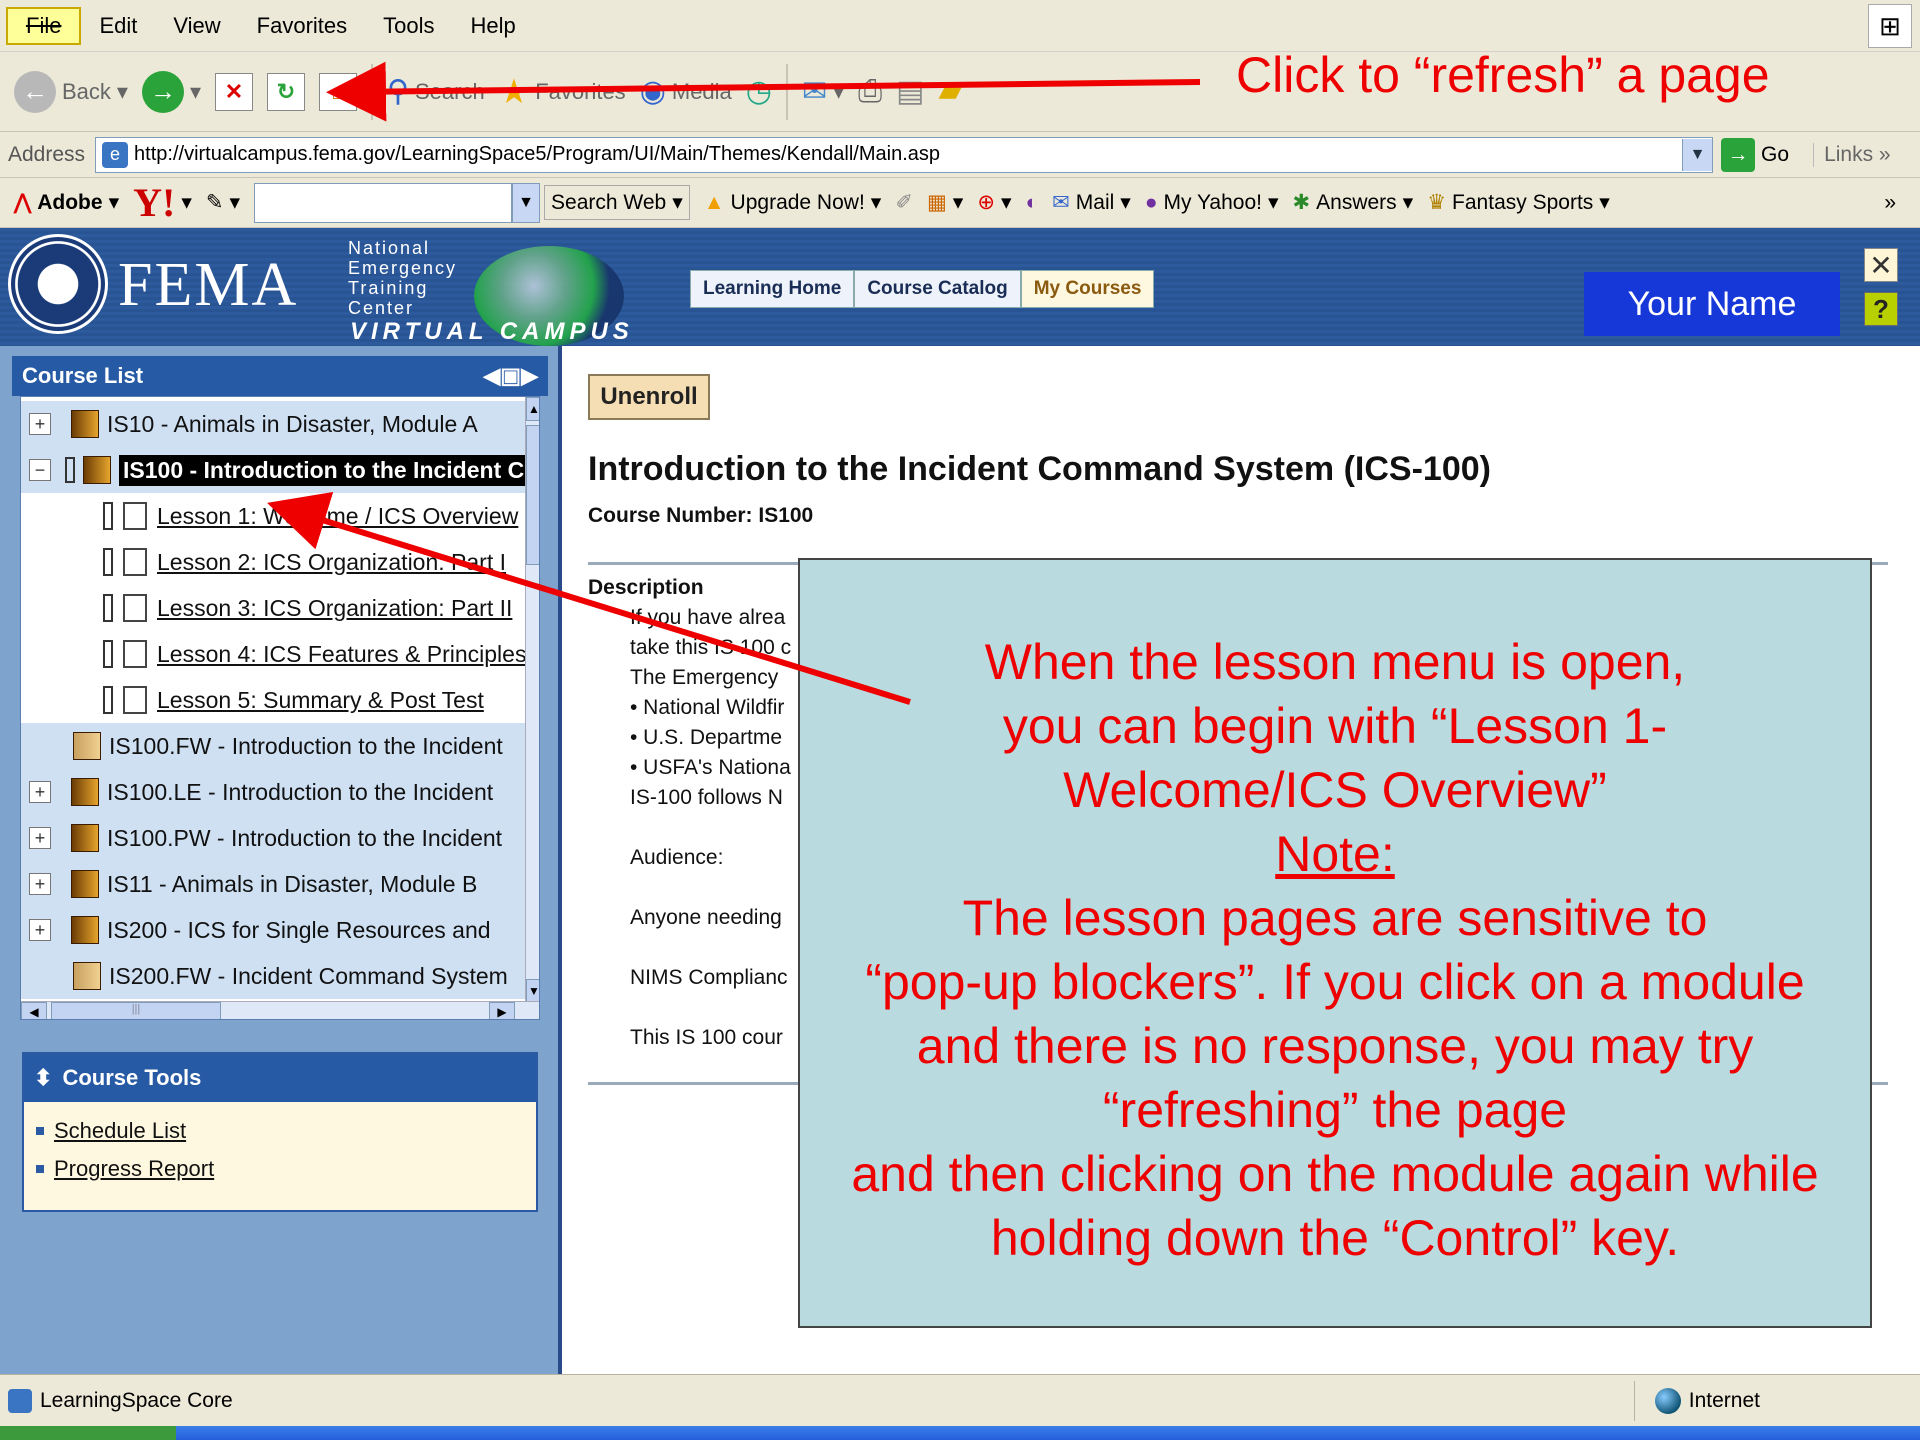 The image size is (1920, 1440). I want to click on status-text: LearningSpace Core, so click(136, 1400).